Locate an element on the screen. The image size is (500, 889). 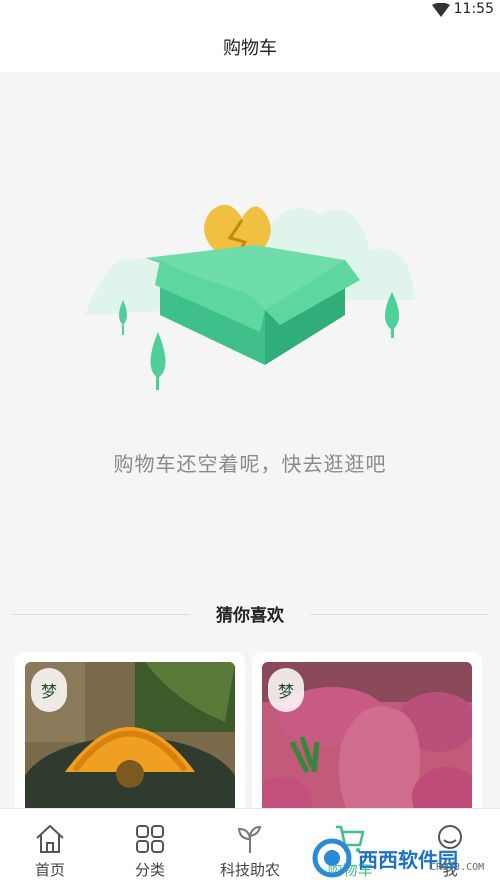
tab-home: 首页 is located at coordinates (50, 849).